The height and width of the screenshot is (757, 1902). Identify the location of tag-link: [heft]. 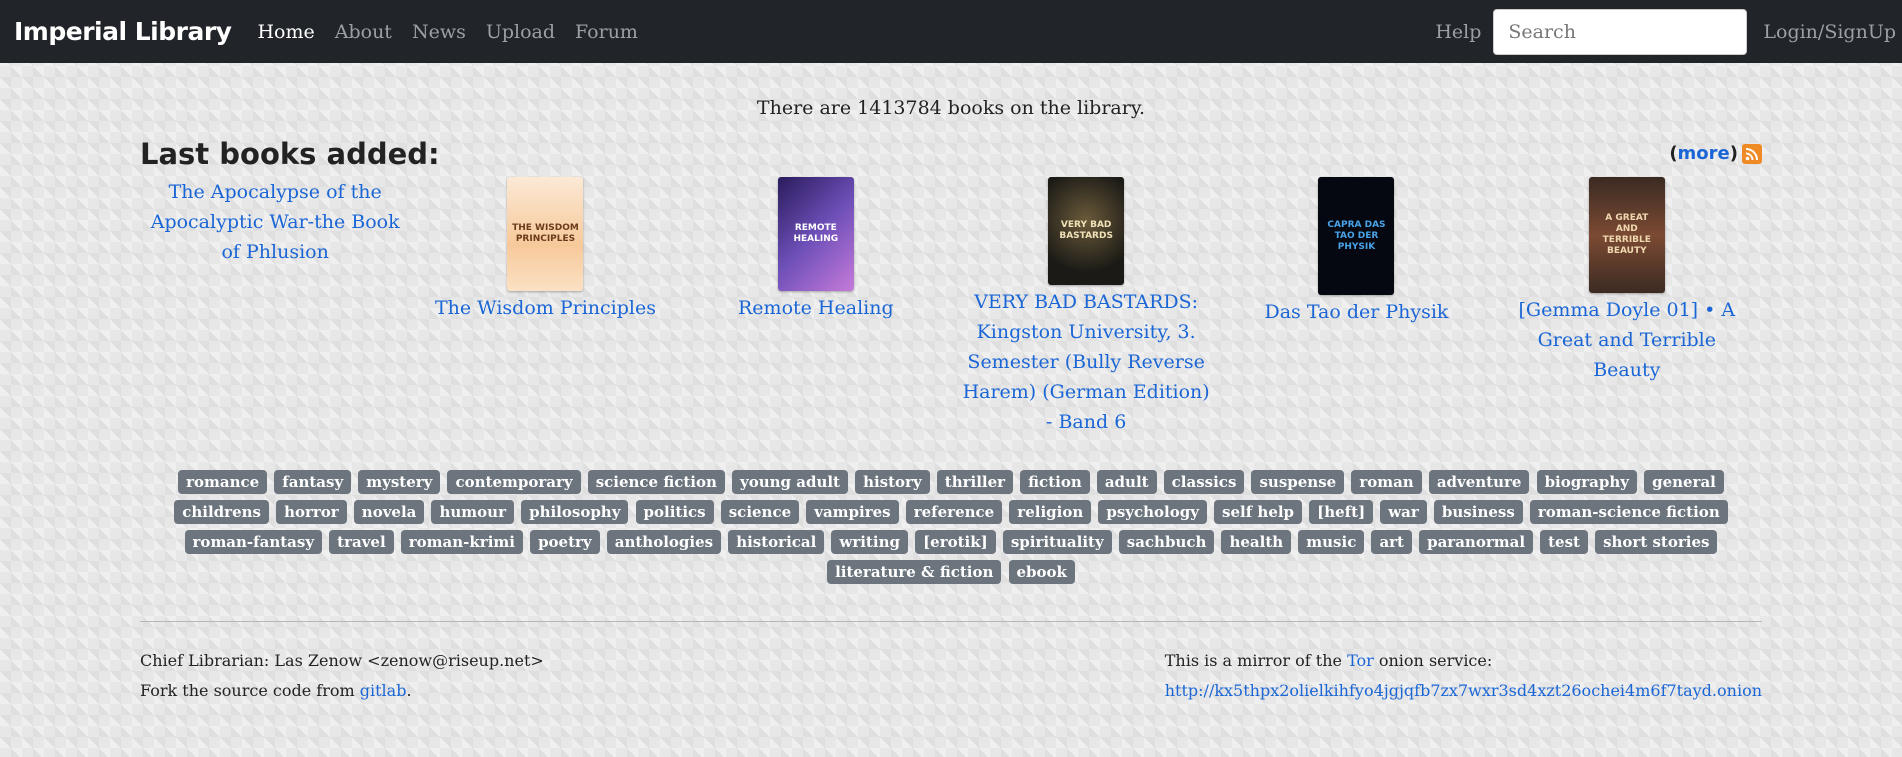
(1341, 512).